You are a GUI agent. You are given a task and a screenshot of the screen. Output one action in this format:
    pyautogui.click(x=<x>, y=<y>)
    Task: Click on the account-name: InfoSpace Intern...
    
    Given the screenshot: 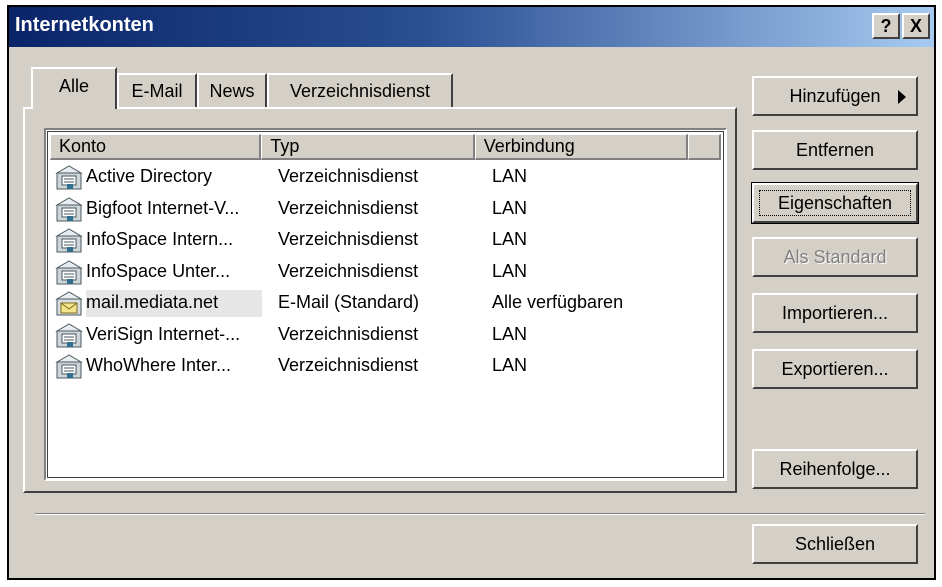 What is the action you would take?
    pyautogui.click(x=160, y=239)
    